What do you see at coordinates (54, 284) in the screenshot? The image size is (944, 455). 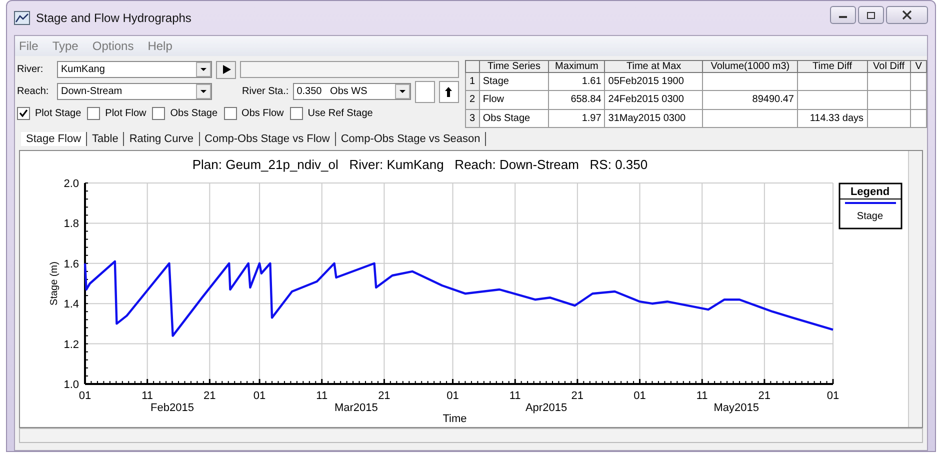 I see `y-axis-title: Stage (m)` at bounding box center [54, 284].